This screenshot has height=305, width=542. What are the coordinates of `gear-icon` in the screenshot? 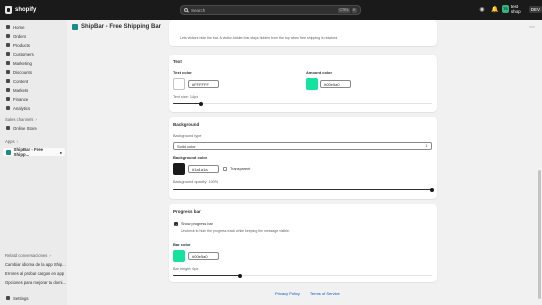 It's located at (8, 298).